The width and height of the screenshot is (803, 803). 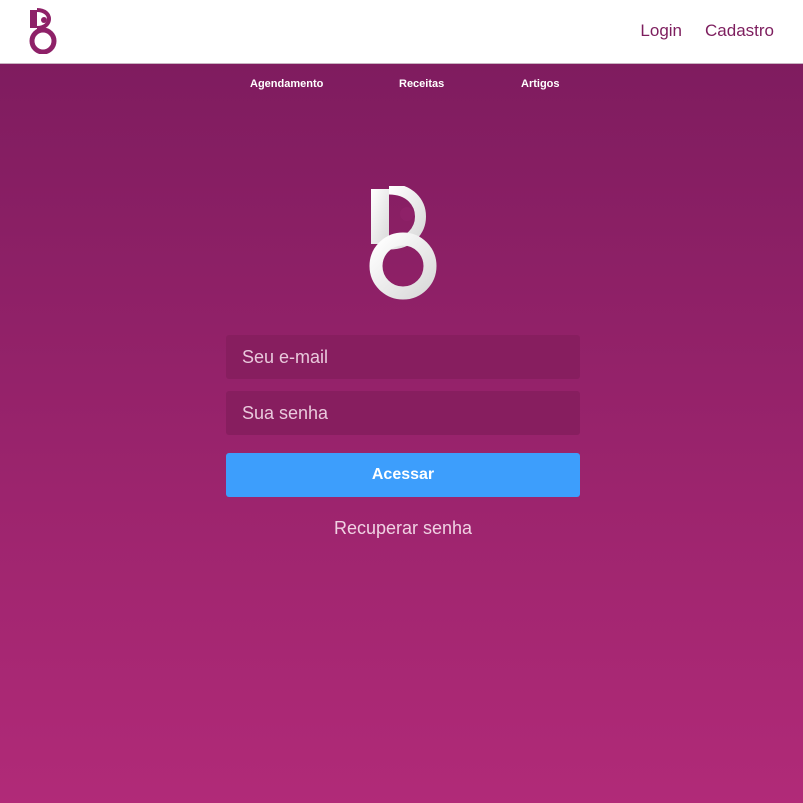 I want to click on hero-logo-icon, so click(x=404, y=242).